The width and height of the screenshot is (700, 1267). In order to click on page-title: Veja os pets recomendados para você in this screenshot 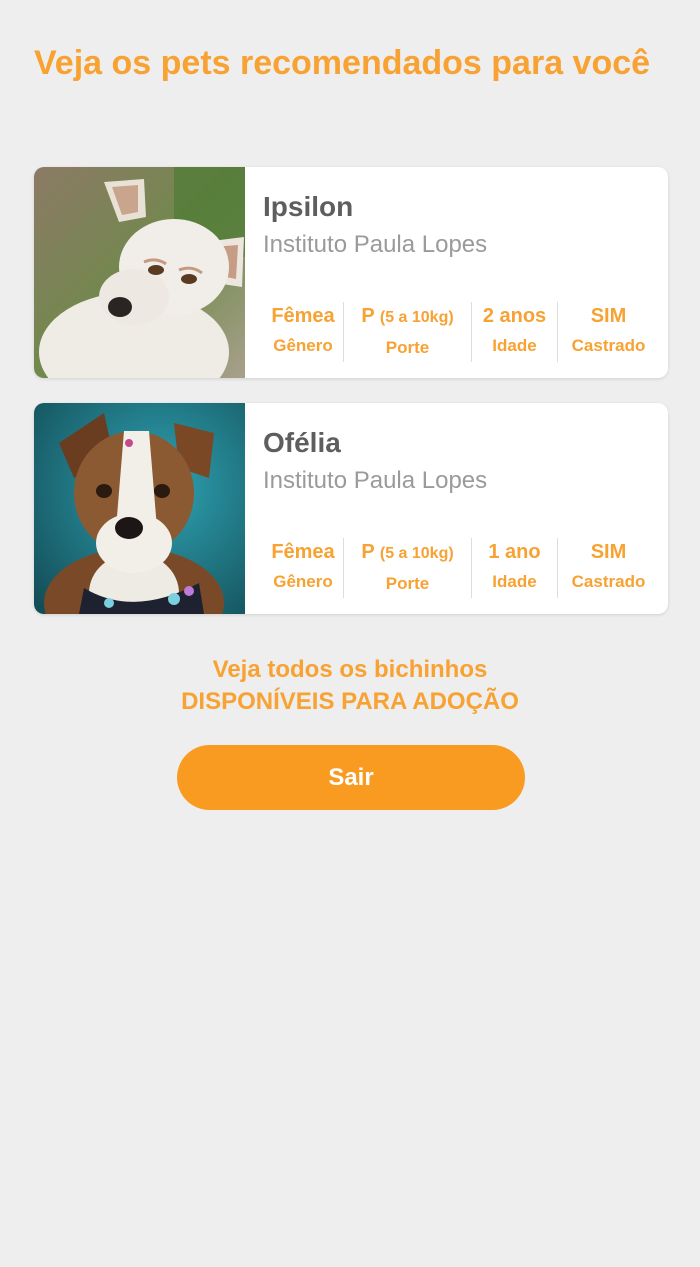, I will do `click(342, 63)`.